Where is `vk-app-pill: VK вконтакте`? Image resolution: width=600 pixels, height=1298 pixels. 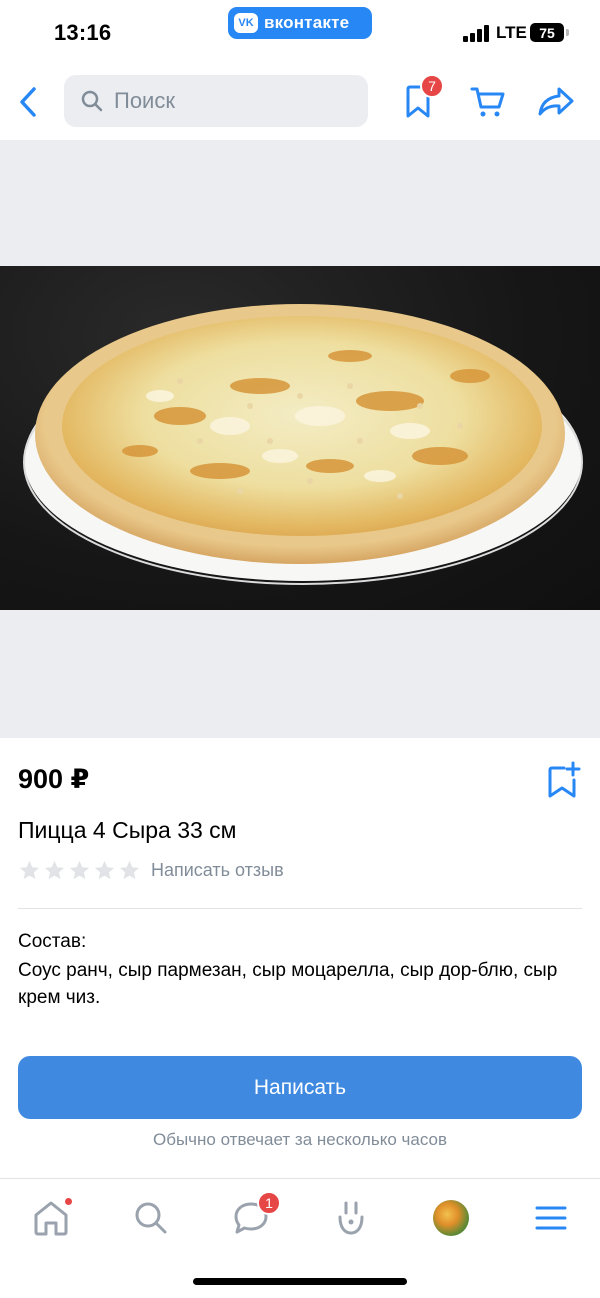 vk-app-pill: VK вконтакте is located at coordinates (300, 23).